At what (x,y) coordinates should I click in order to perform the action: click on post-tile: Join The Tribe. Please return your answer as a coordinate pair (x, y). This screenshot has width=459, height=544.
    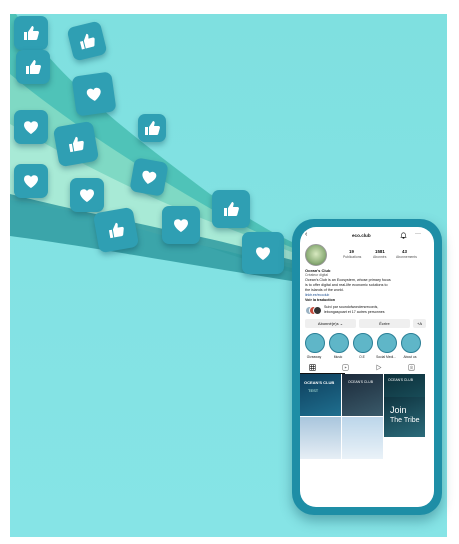
    Looking at the image, I should click on (404, 417).